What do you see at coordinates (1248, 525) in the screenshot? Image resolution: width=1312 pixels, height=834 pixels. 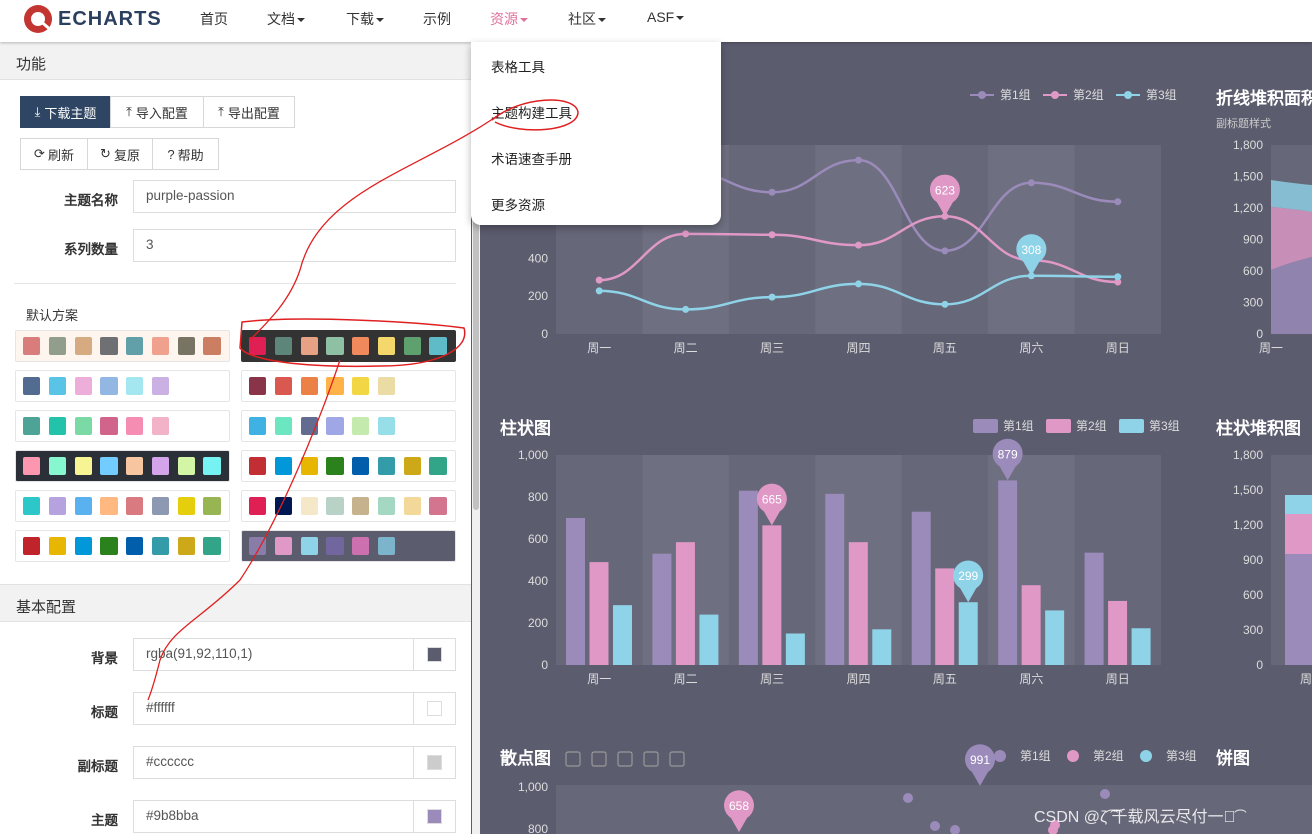 I see `y-tick-label: 1,200` at bounding box center [1248, 525].